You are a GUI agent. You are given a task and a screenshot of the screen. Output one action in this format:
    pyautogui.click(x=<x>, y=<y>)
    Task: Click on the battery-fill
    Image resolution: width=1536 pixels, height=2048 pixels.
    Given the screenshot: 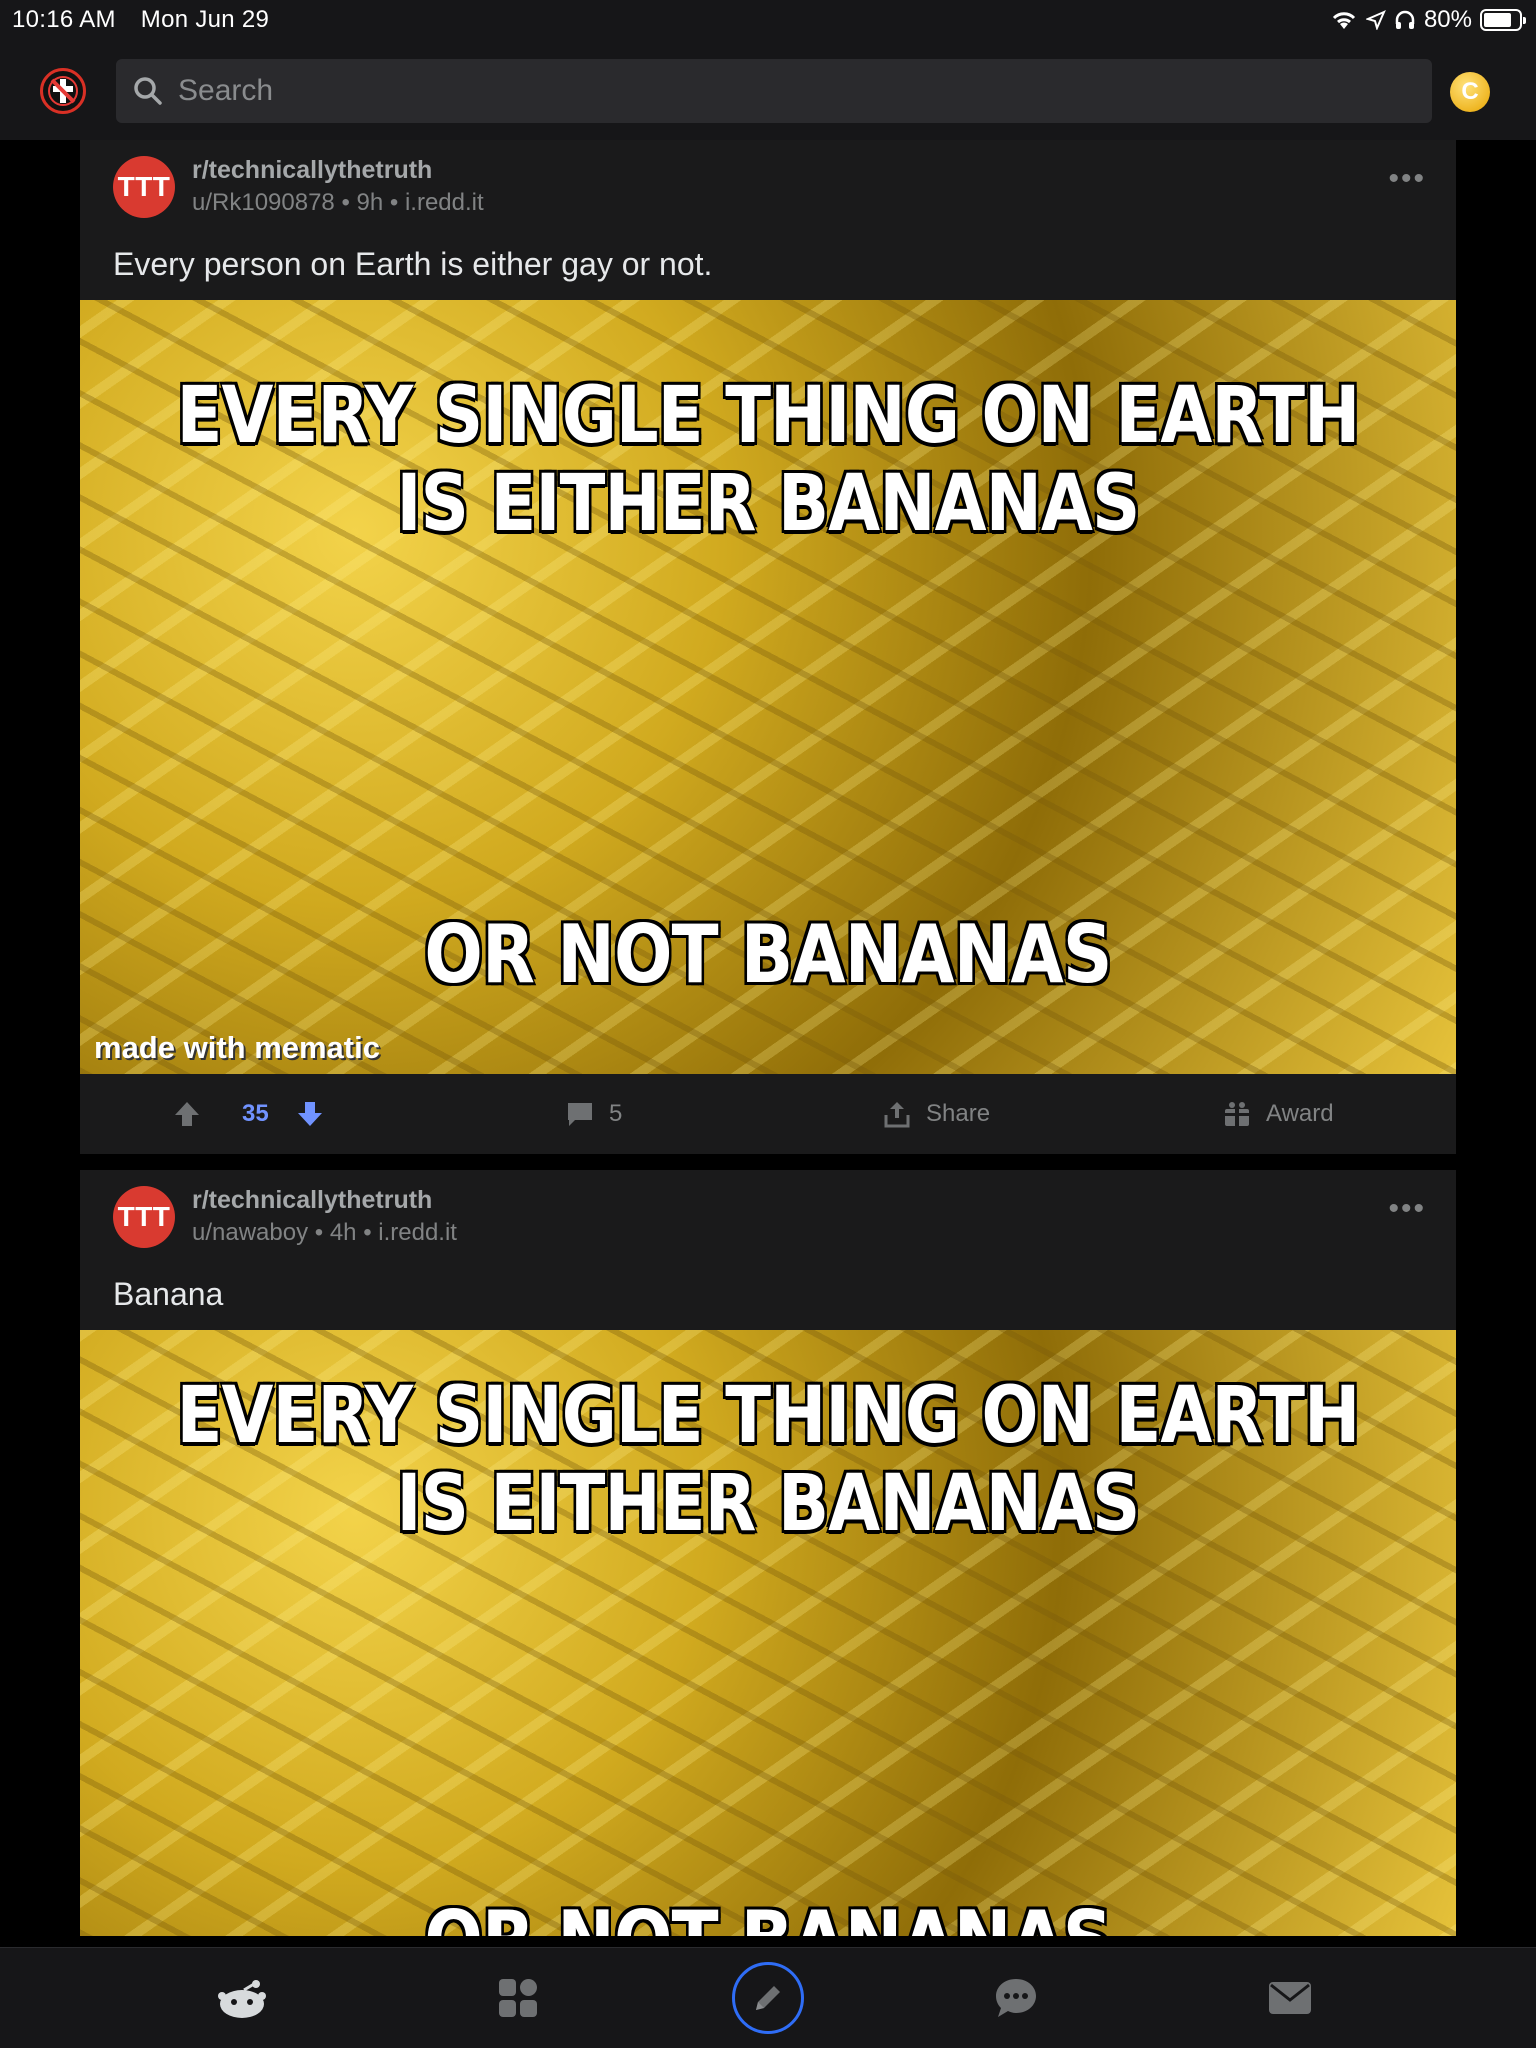 What is the action you would take?
    pyautogui.click(x=1498, y=20)
    